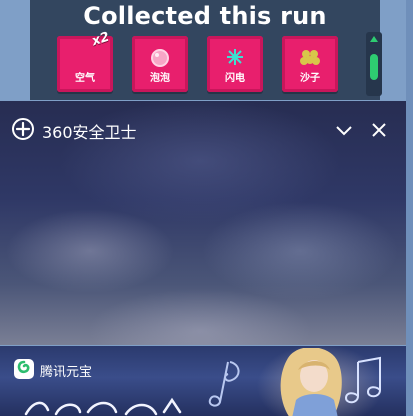 Image resolution: width=413 pixels, height=416 pixels. Describe the element at coordinates (344, 130) in the screenshot. I see `chevron-down-icon` at that location.